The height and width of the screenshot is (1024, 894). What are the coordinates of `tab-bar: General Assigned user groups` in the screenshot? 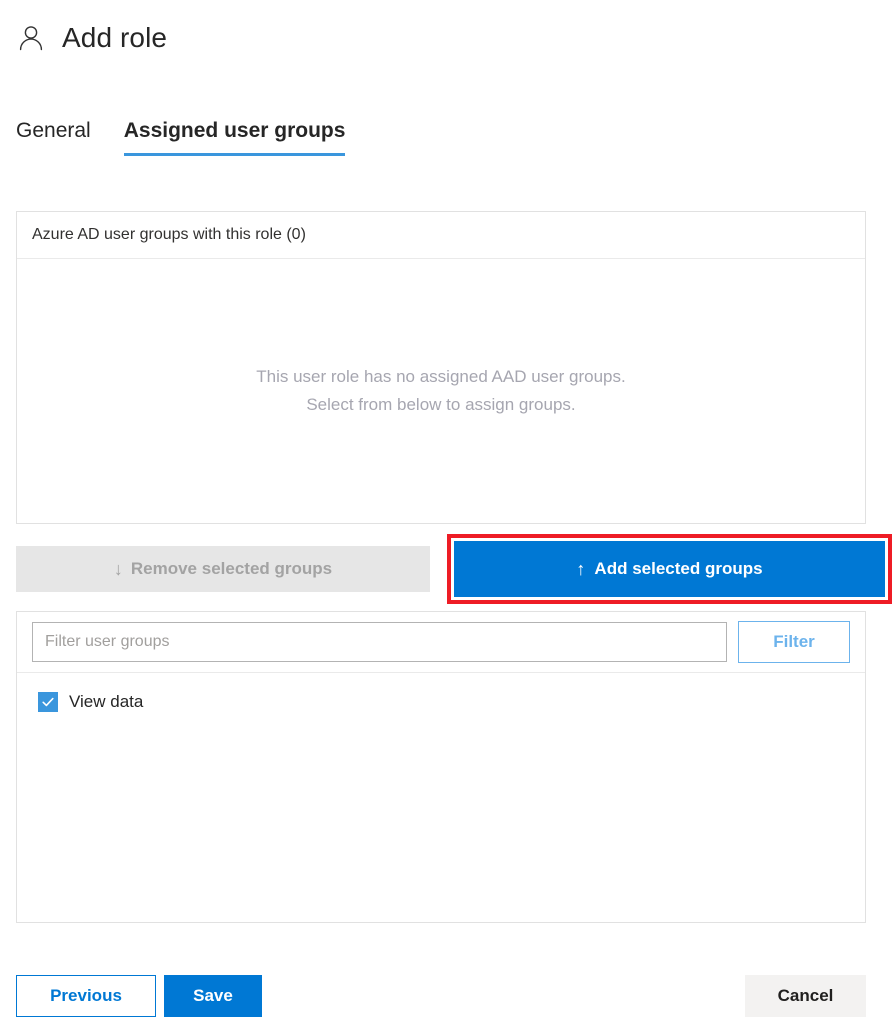 It's located at (181, 137).